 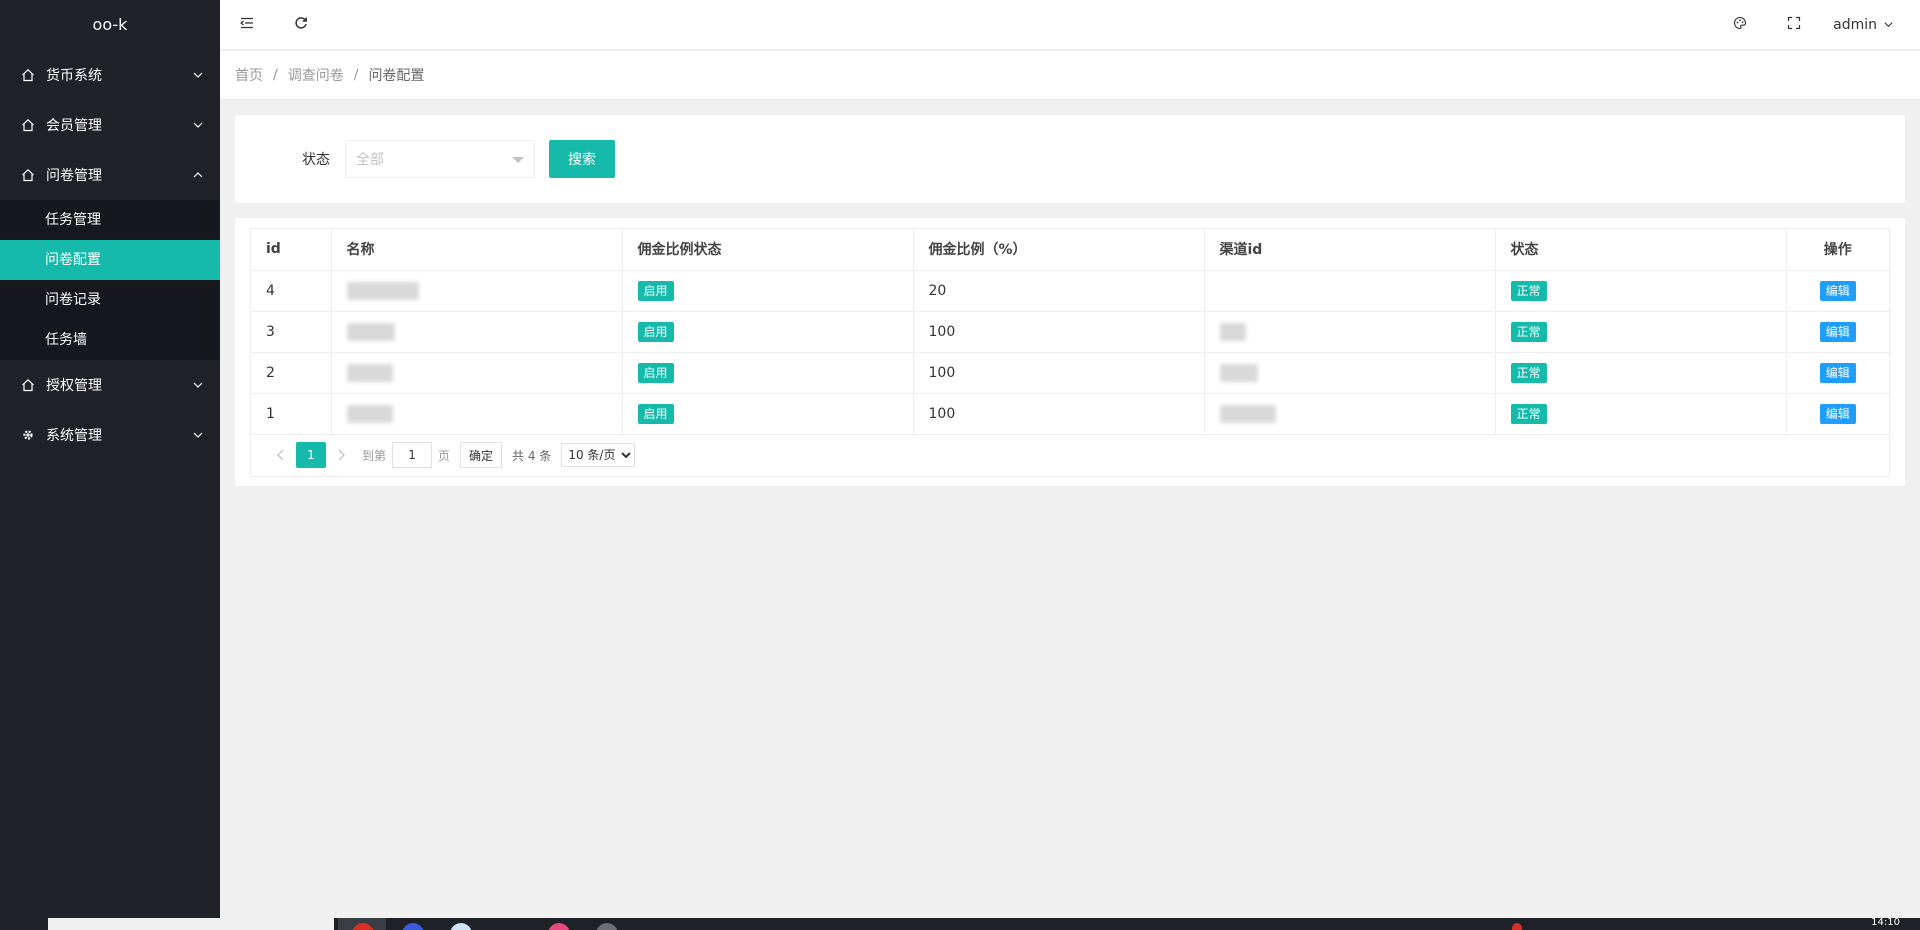 I want to click on top-header: admin, so click(x=1070, y=25).